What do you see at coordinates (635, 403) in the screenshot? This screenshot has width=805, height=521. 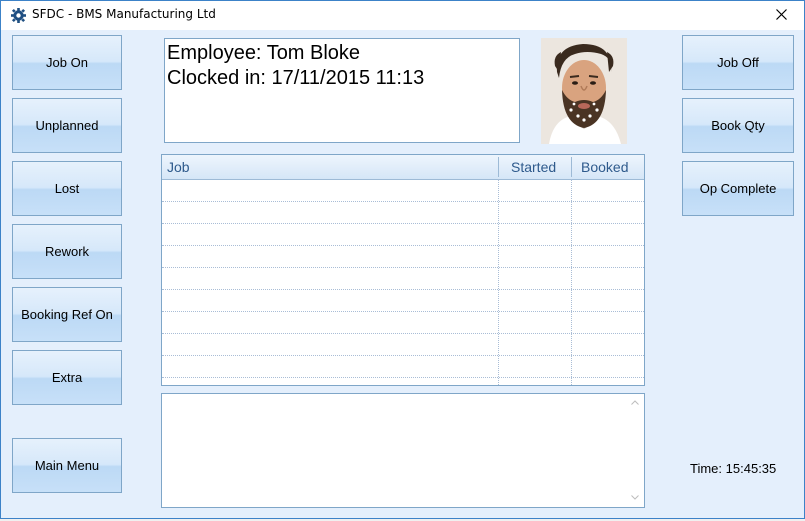 I see `scroll-up-icon` at bounding box center [635, 403].